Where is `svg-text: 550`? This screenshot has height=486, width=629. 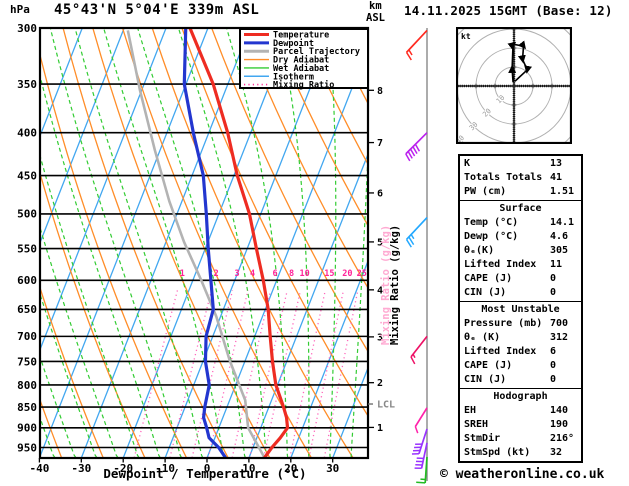
svg-text: 550 is located at coordinates (27, 248).